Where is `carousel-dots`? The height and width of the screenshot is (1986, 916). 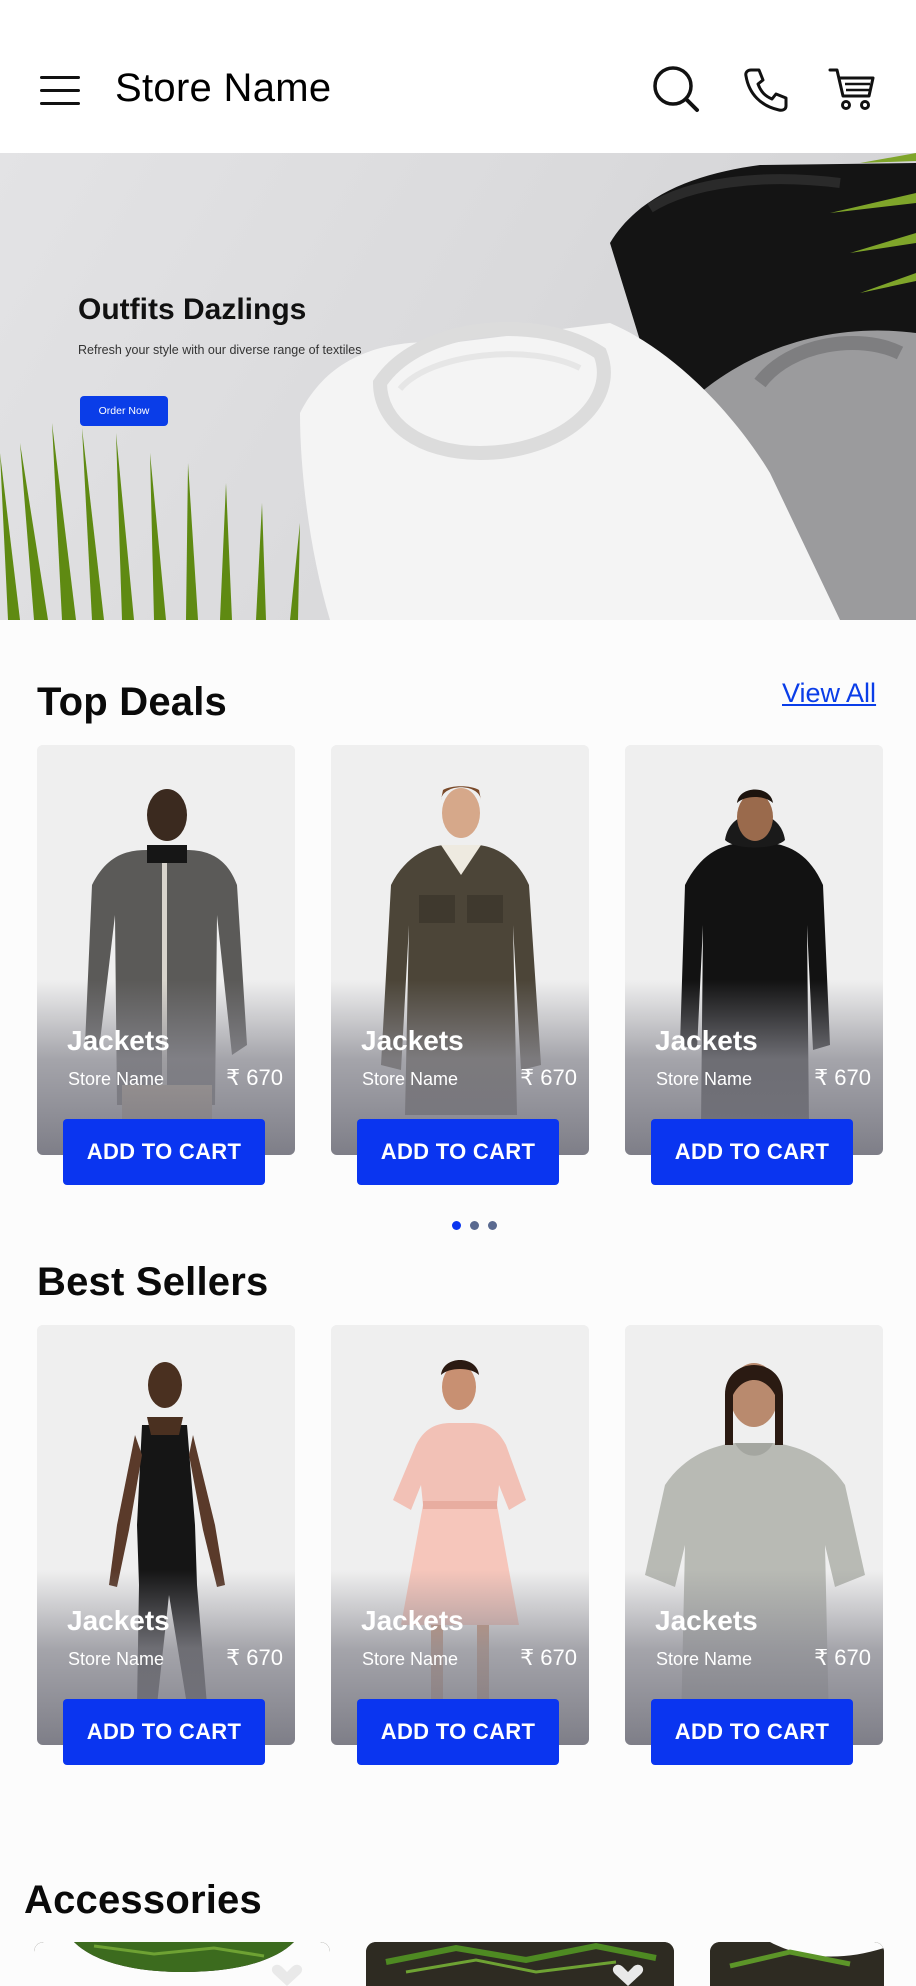
carousel-dots is located at coordinates (477, 1226).